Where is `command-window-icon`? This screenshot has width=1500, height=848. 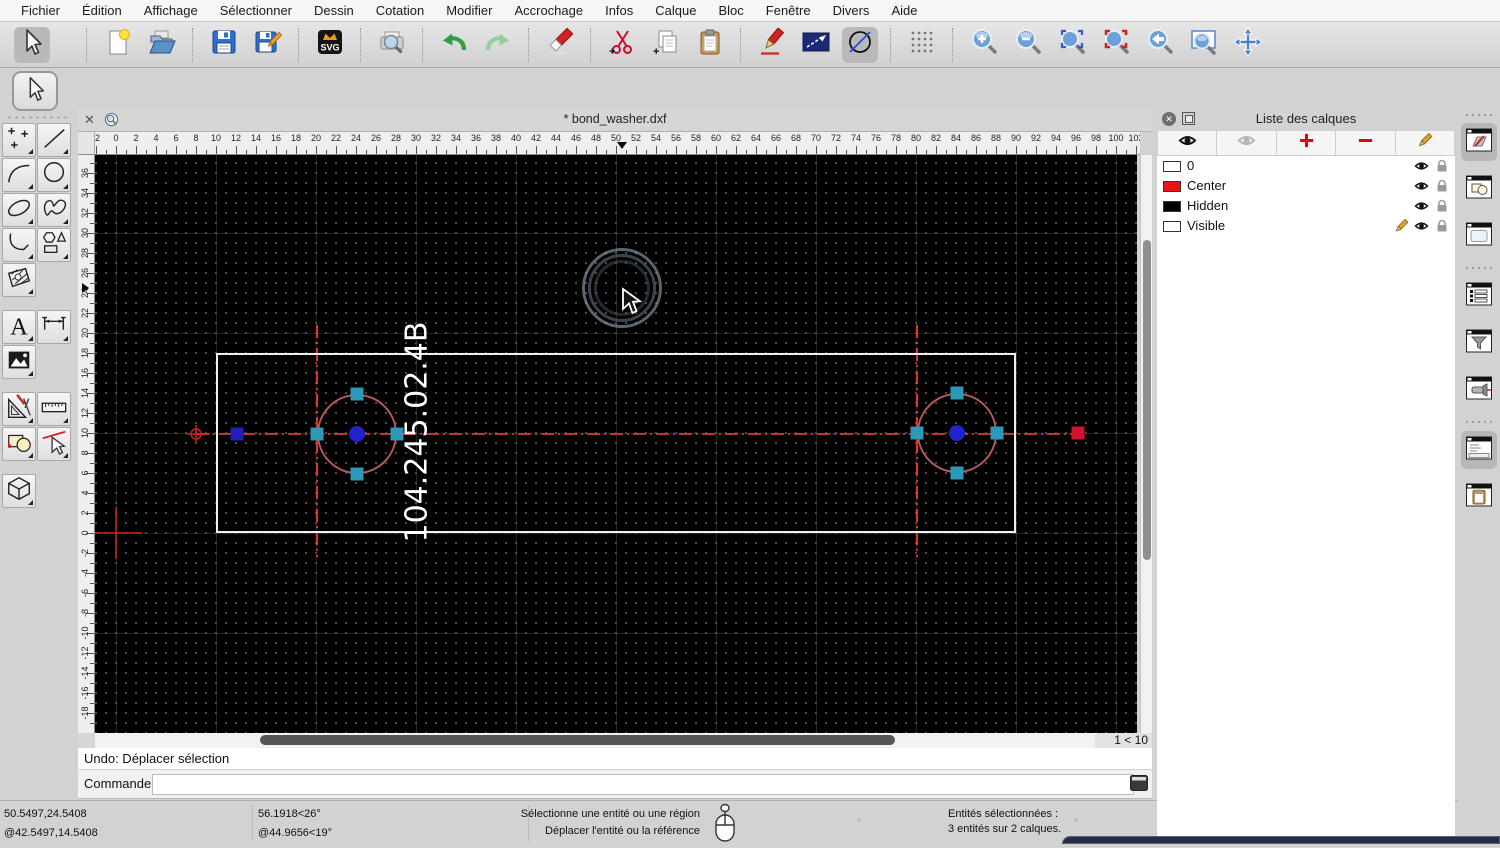
command-window-icon is located at coordinates (1139, 783).